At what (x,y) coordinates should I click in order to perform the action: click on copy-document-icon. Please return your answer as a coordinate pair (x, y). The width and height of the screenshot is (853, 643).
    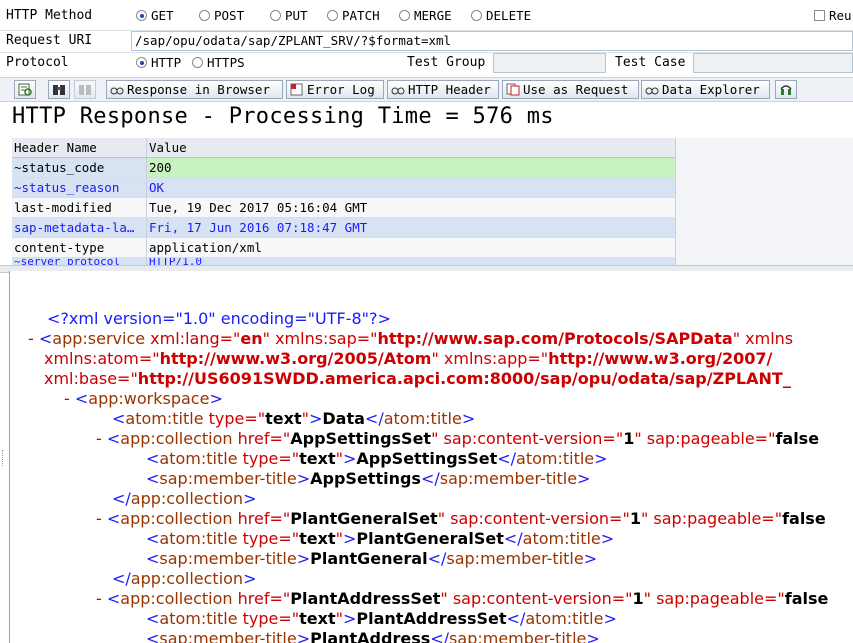
    Looking at the image, I should click on (513, 89).